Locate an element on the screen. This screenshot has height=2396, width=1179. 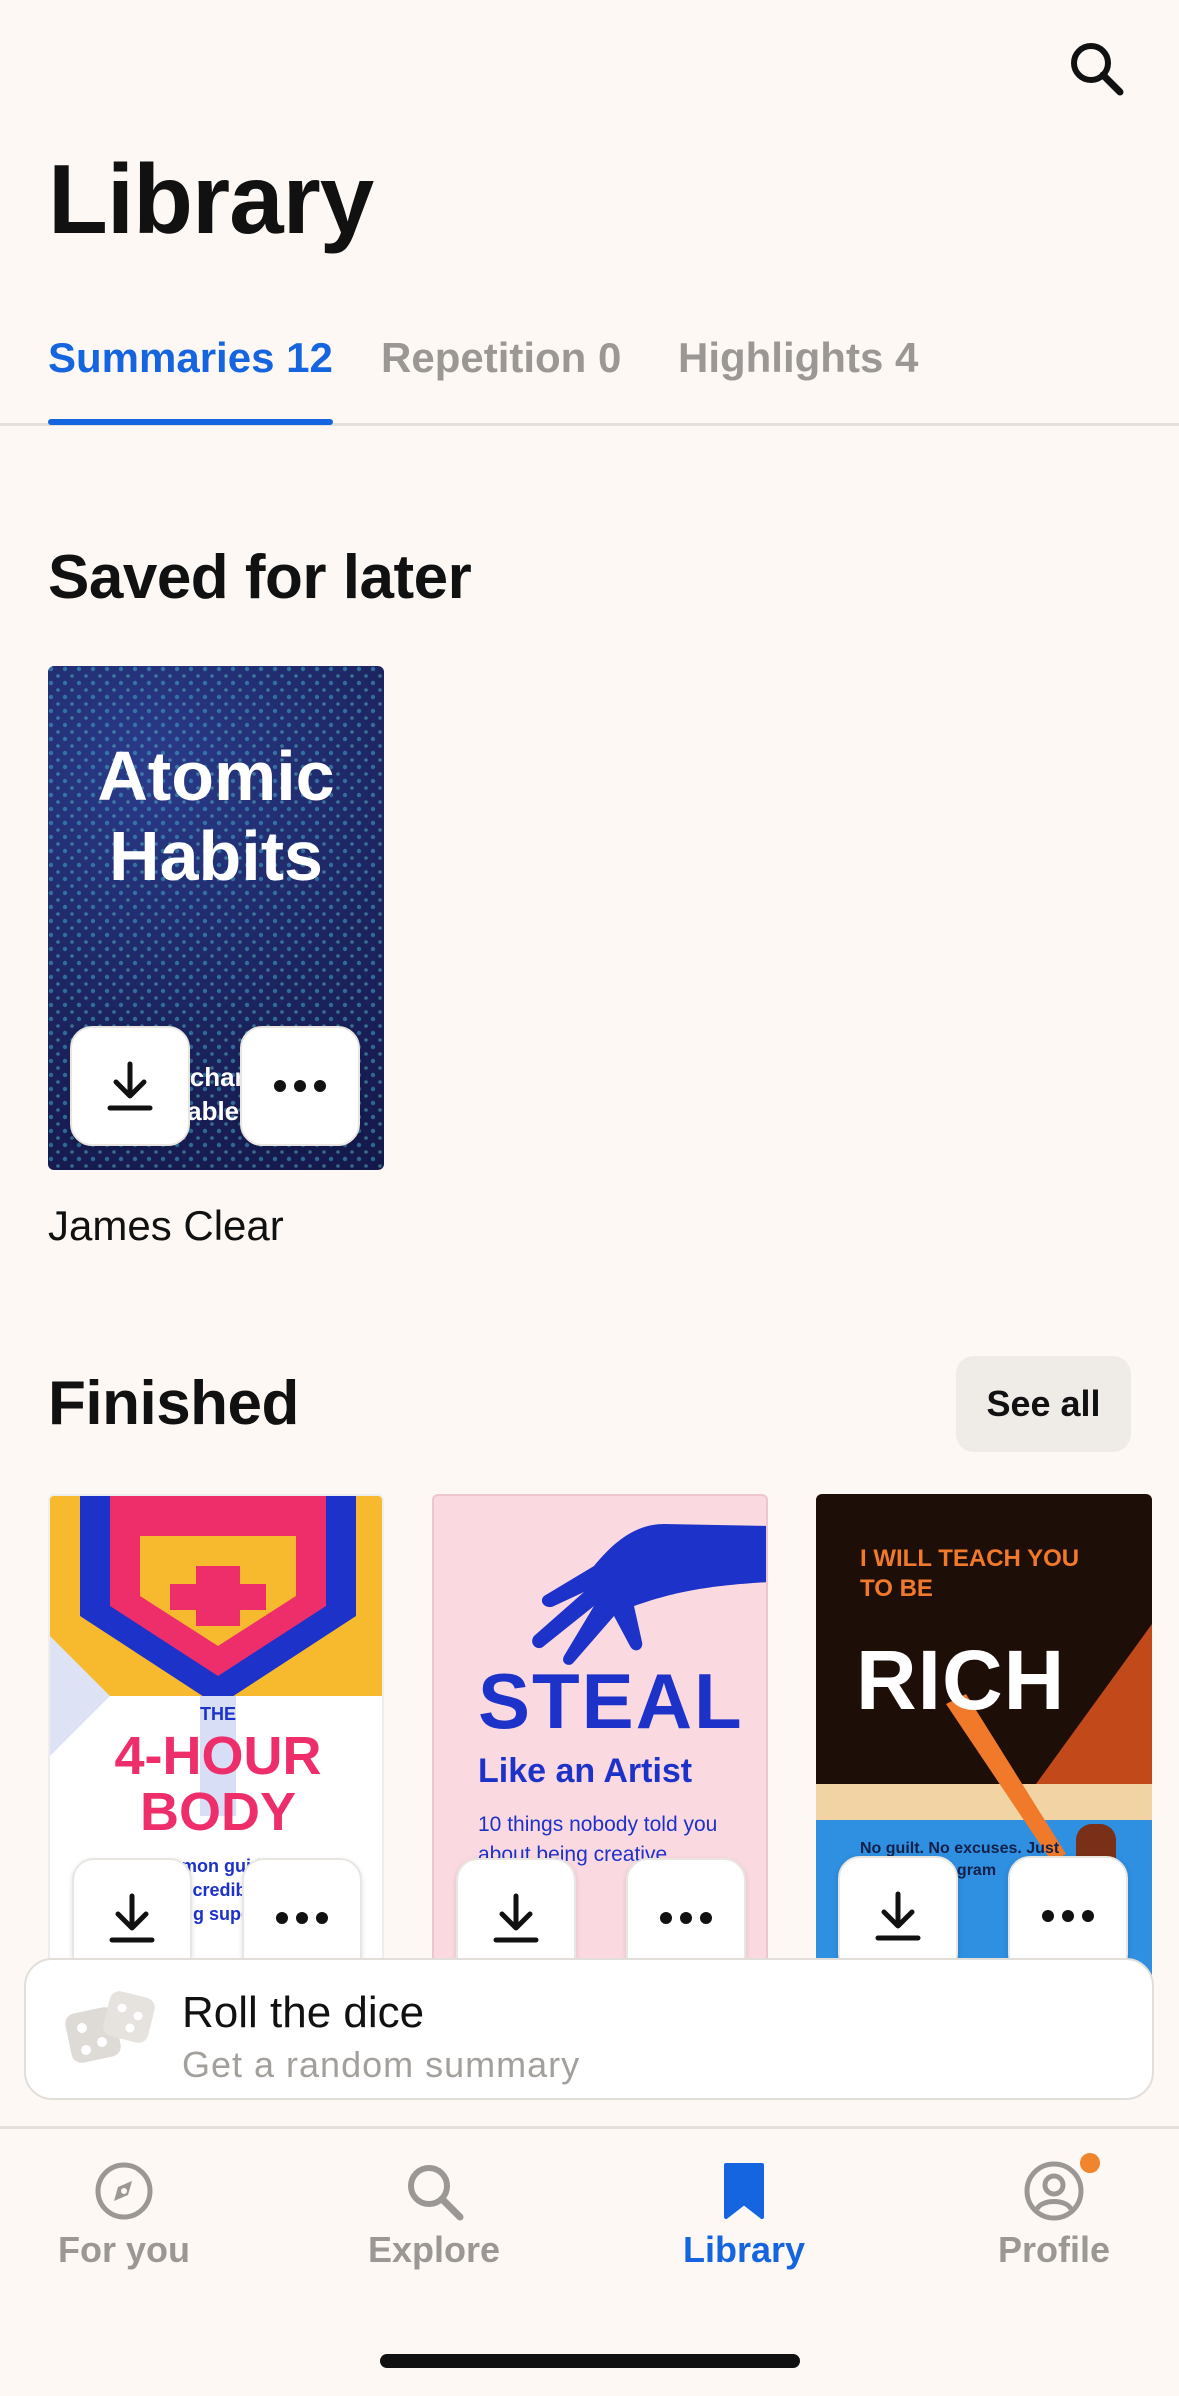
nav-explore: Explore is located at coordinates (434, 2215).